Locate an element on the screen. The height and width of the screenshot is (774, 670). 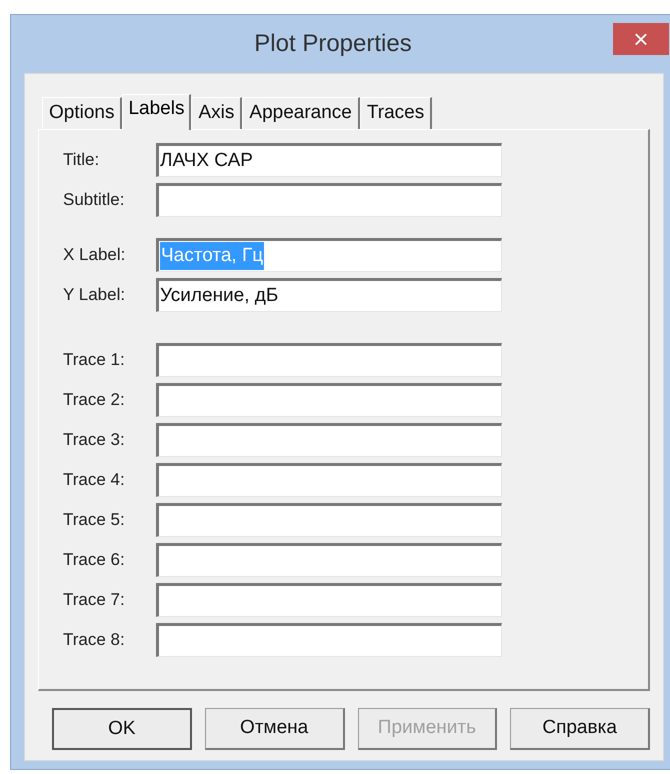
field-label: Trace 6: is located at coordinates (94, 560).